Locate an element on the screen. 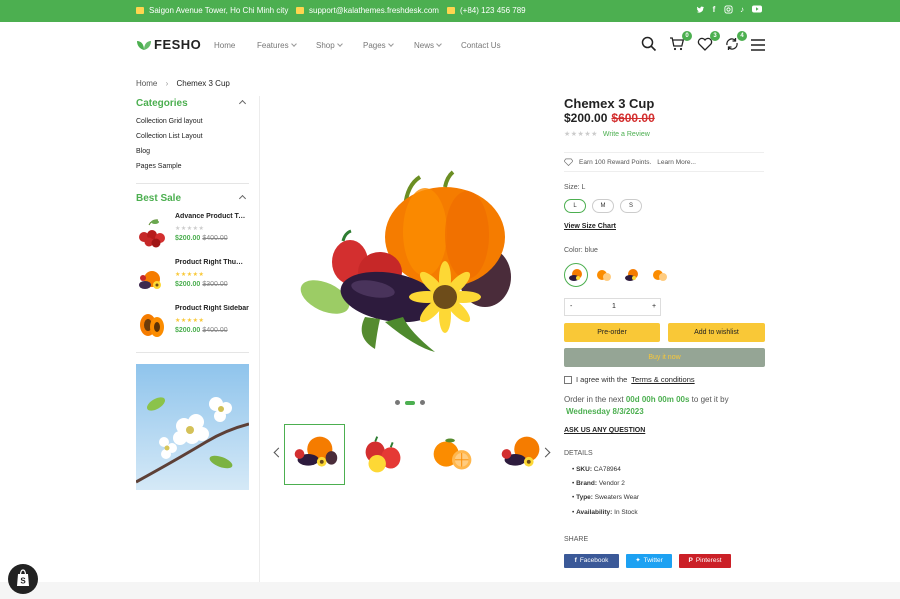 This screenshot has height=599, width=900. tiktok-icon: ♪ is located at coordinates (742, 10).